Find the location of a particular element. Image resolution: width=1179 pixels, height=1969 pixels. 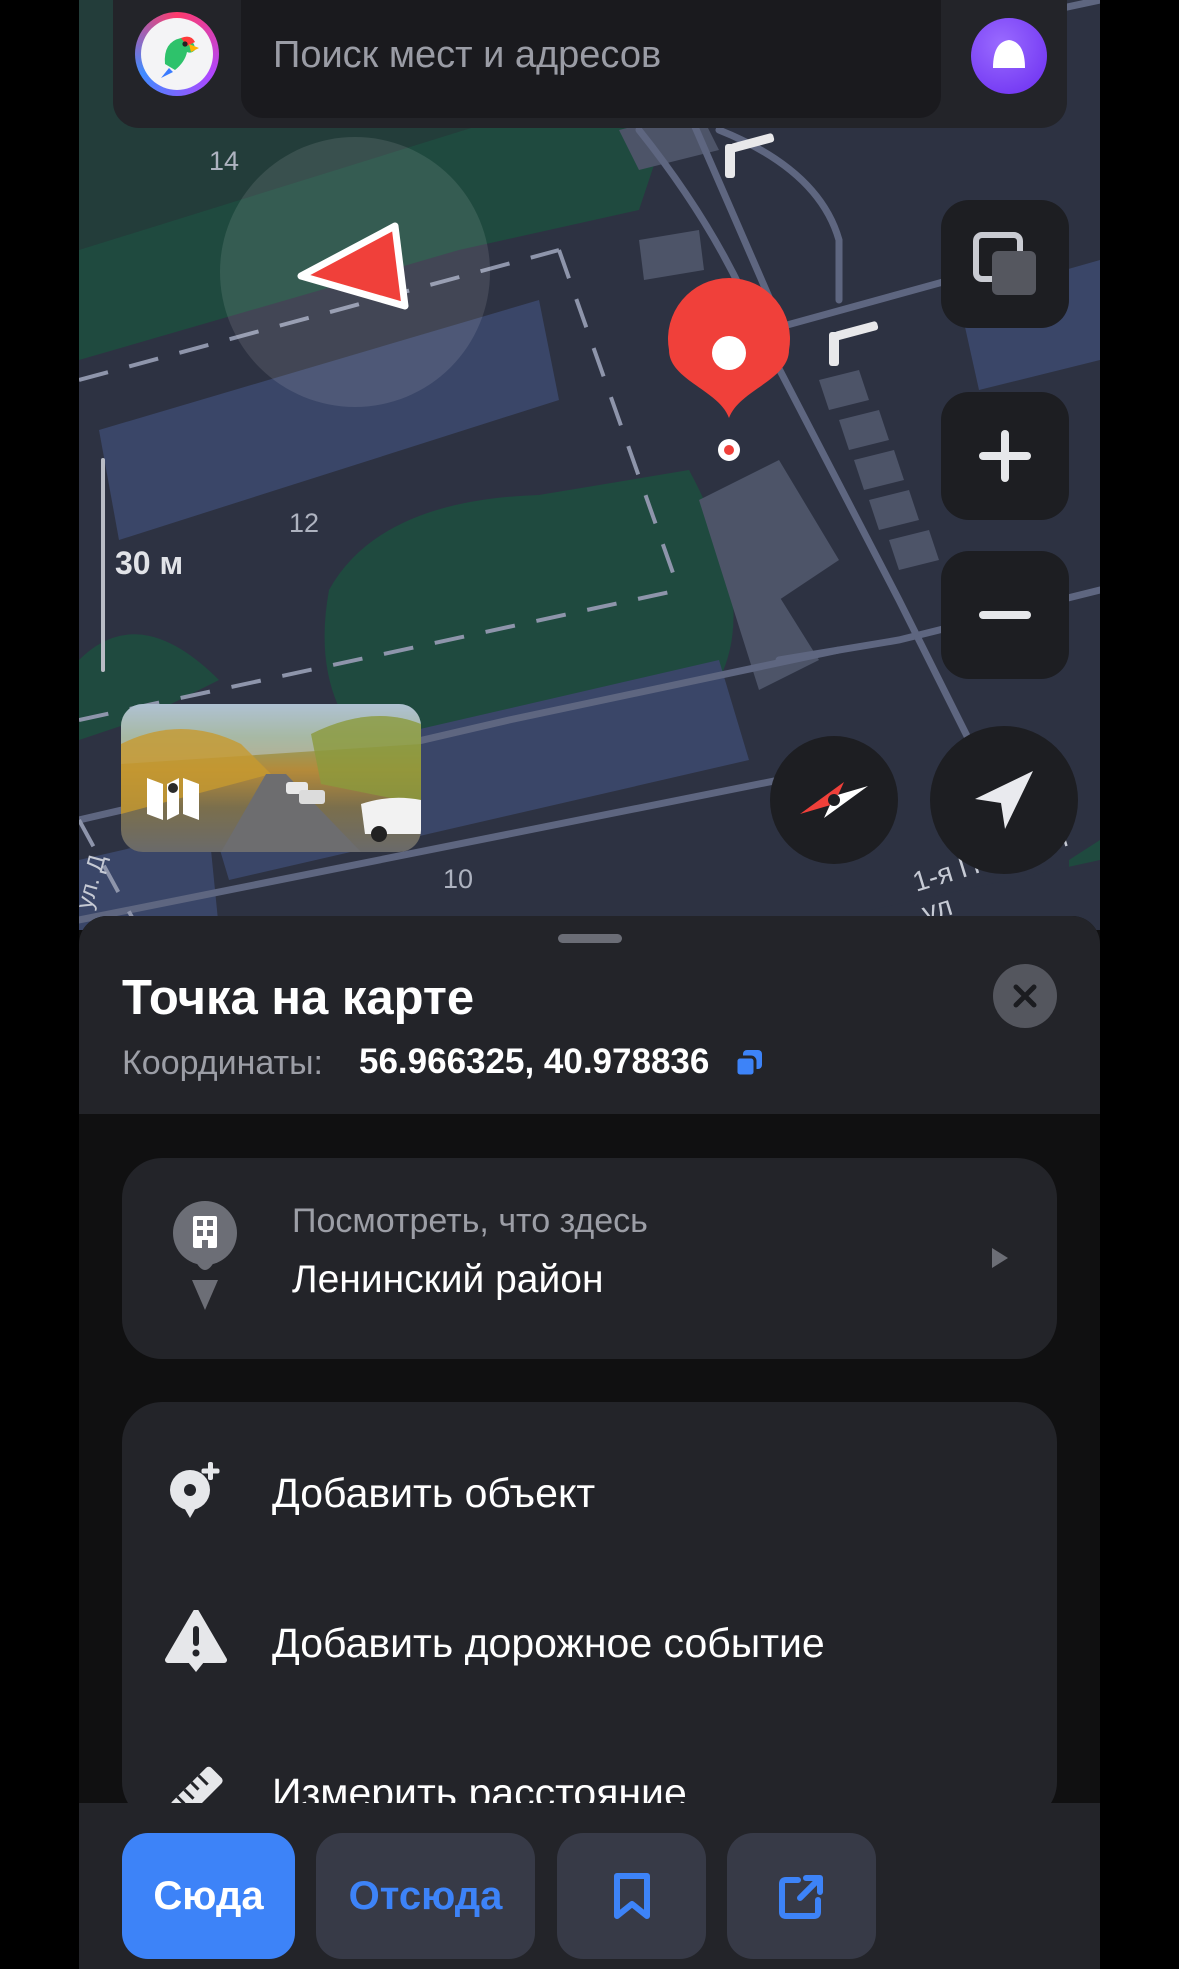

chevron-right-icon is located at coordinates (1000, 1258).